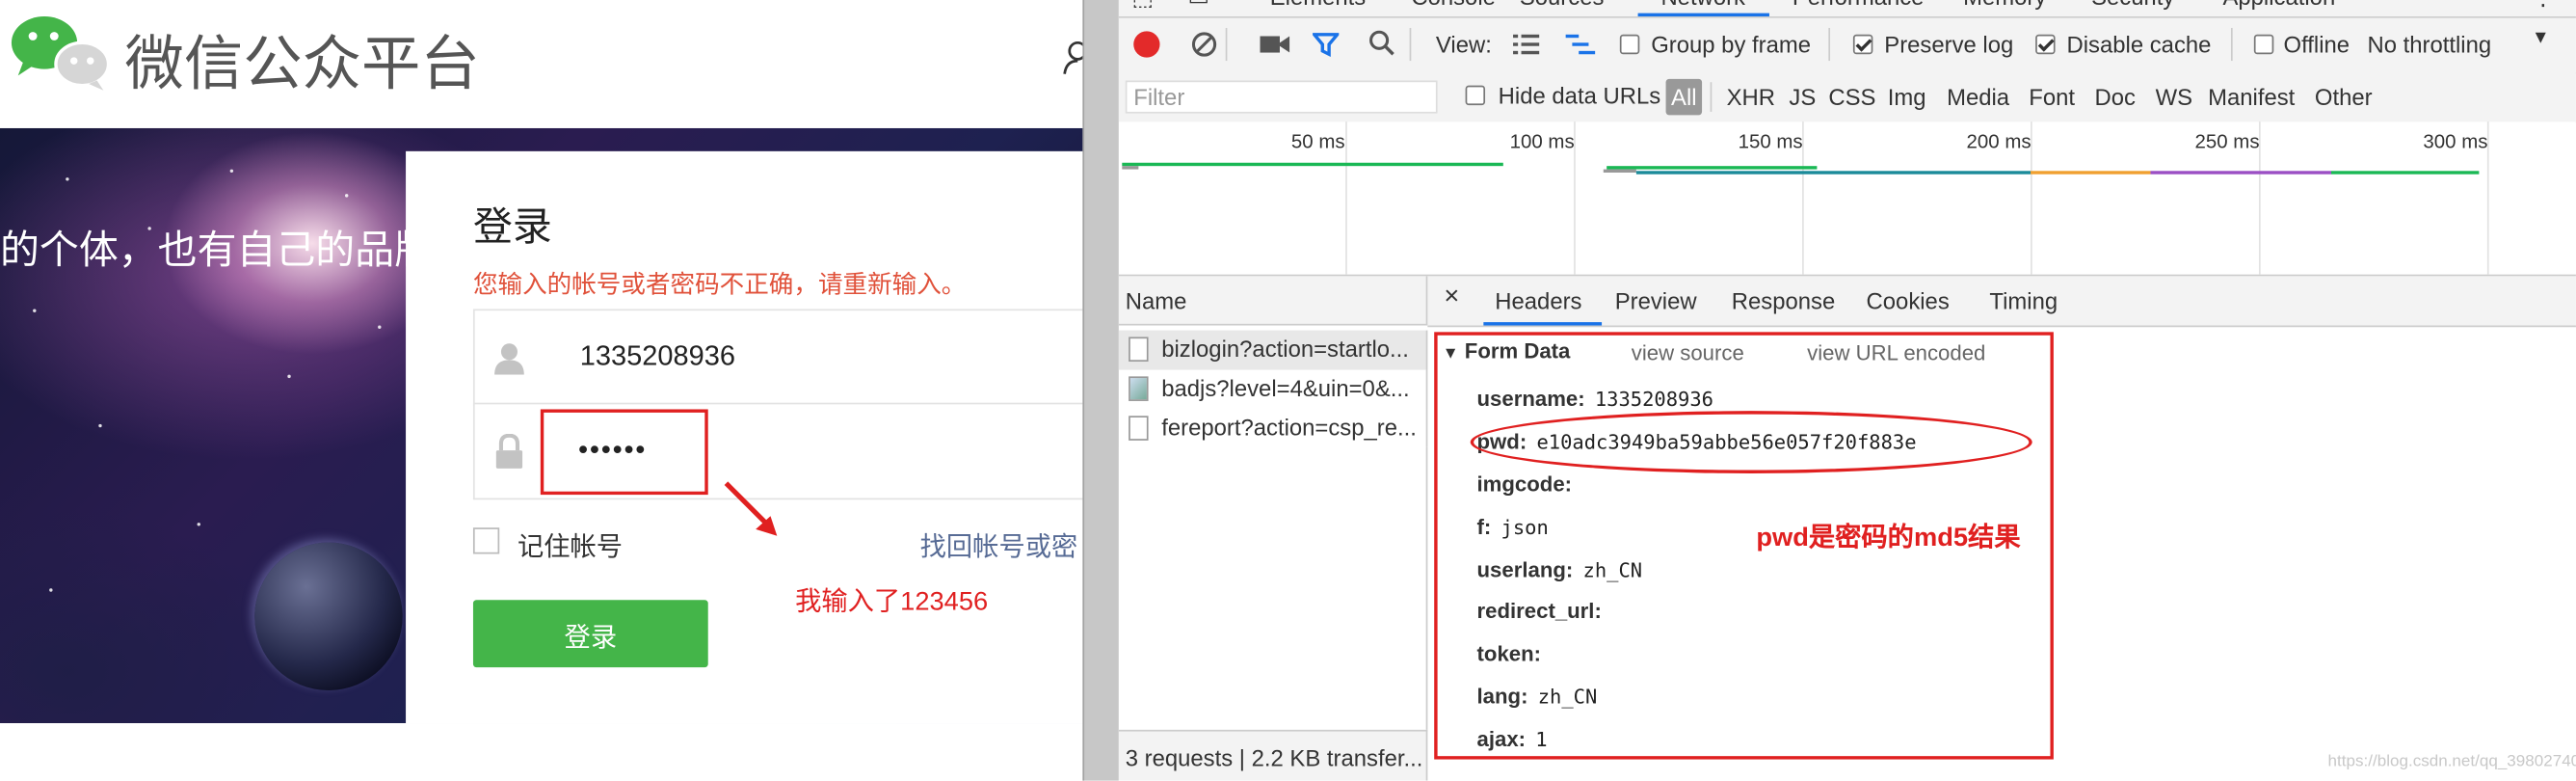  I want to click on offline-checkbox, so click(2263, 45).